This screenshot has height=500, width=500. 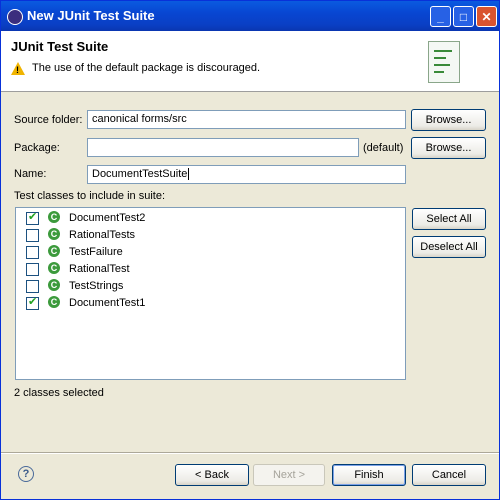 What do you see at coordinates (206, 269) in the screenshot?
I see `list-item: C RationalTest` at bounding box center [206, 269].